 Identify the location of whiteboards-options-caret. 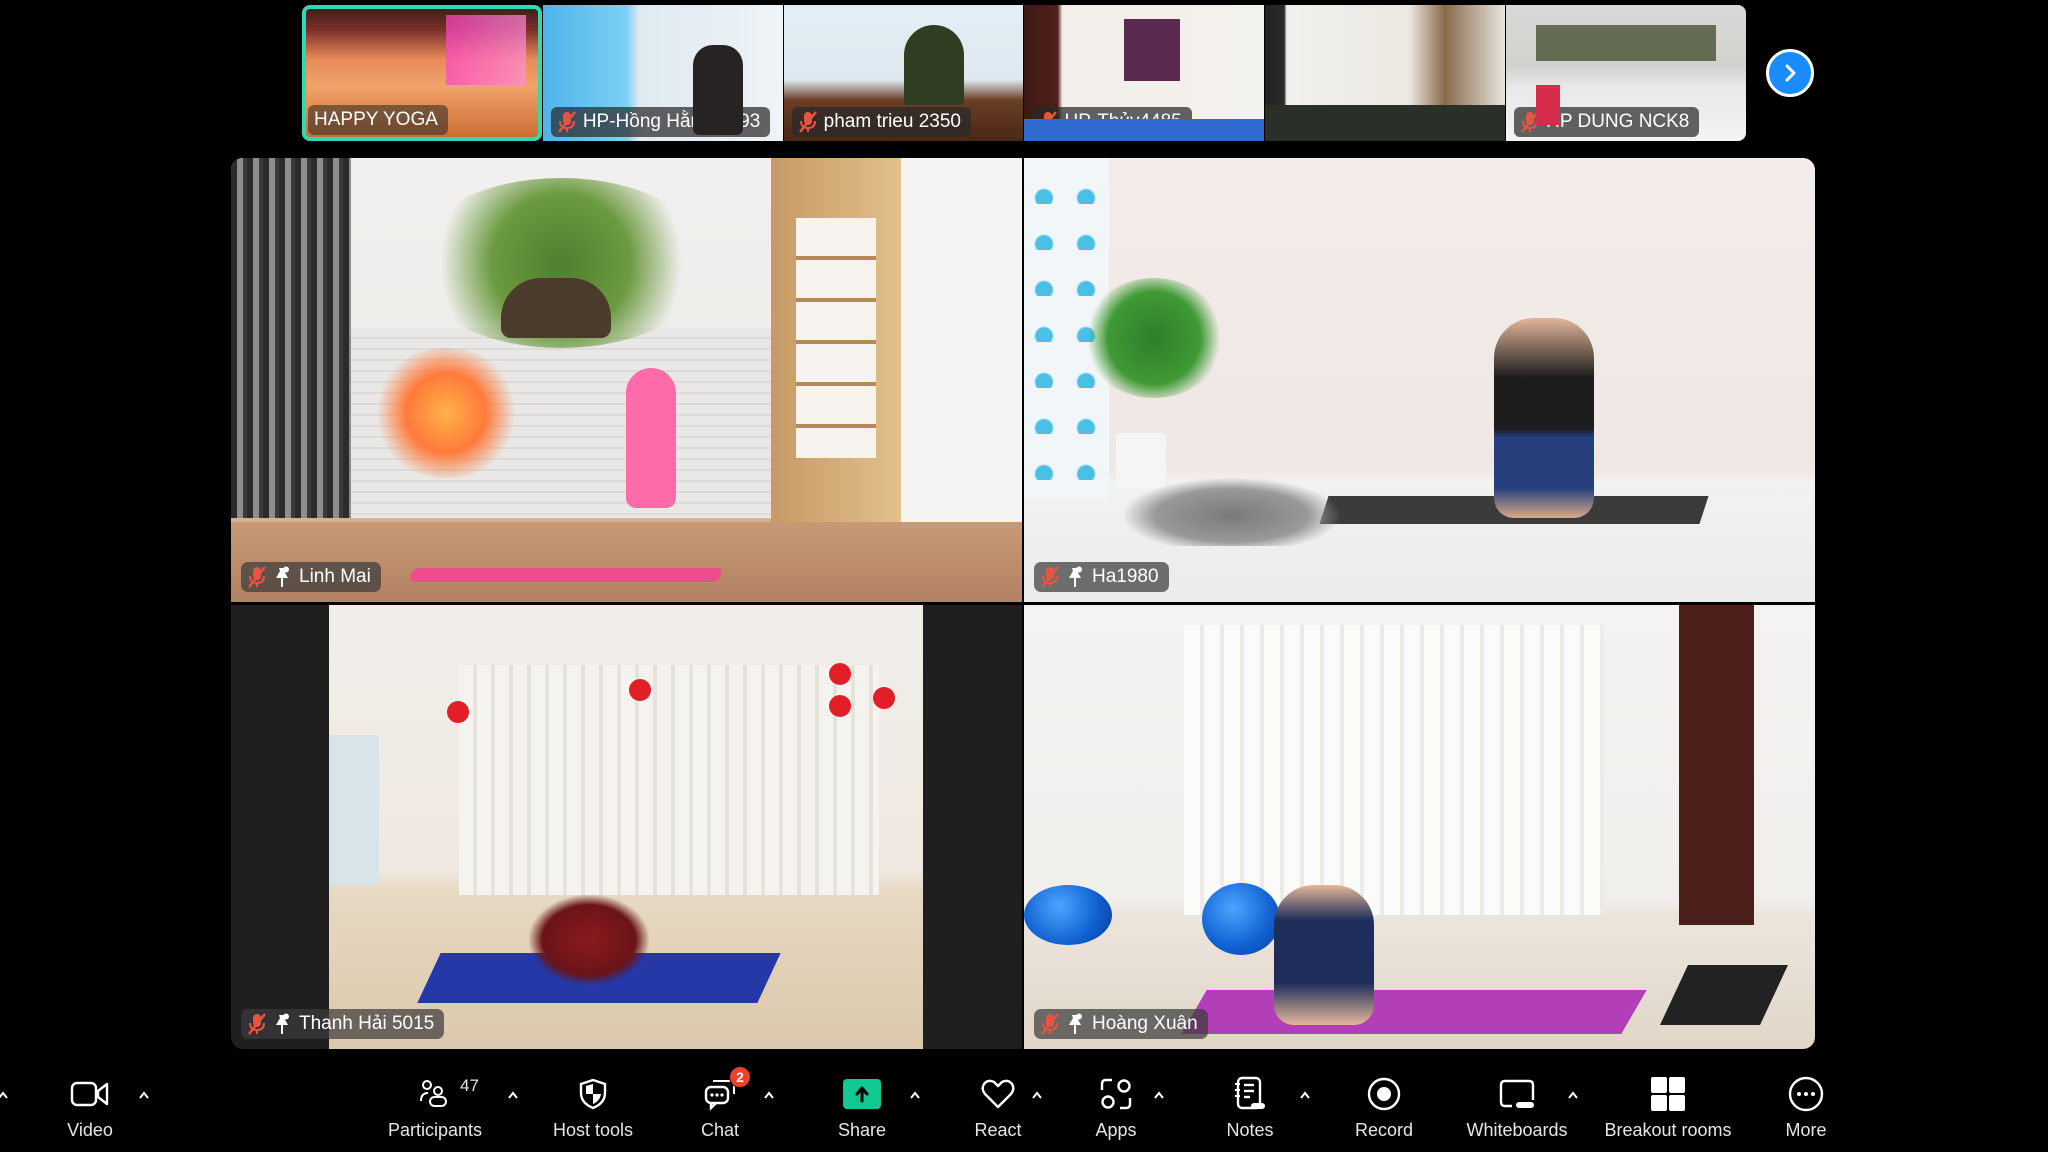
(1573, 1095).